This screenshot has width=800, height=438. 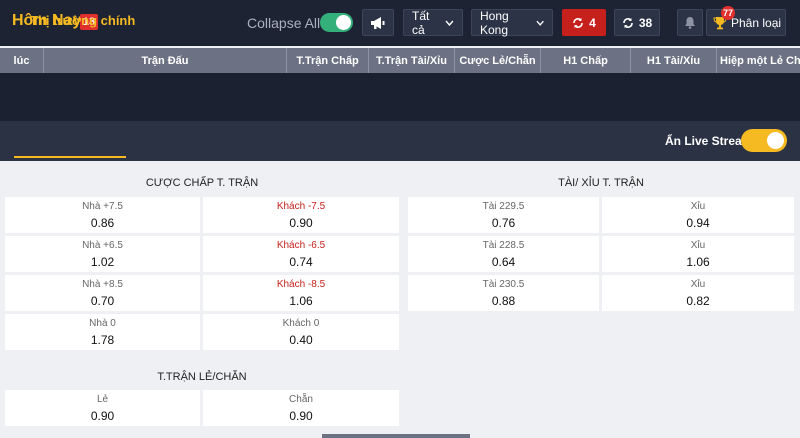 I want to click on odds-cell: Nhà 0 1.78, so click(x=102, y=332).